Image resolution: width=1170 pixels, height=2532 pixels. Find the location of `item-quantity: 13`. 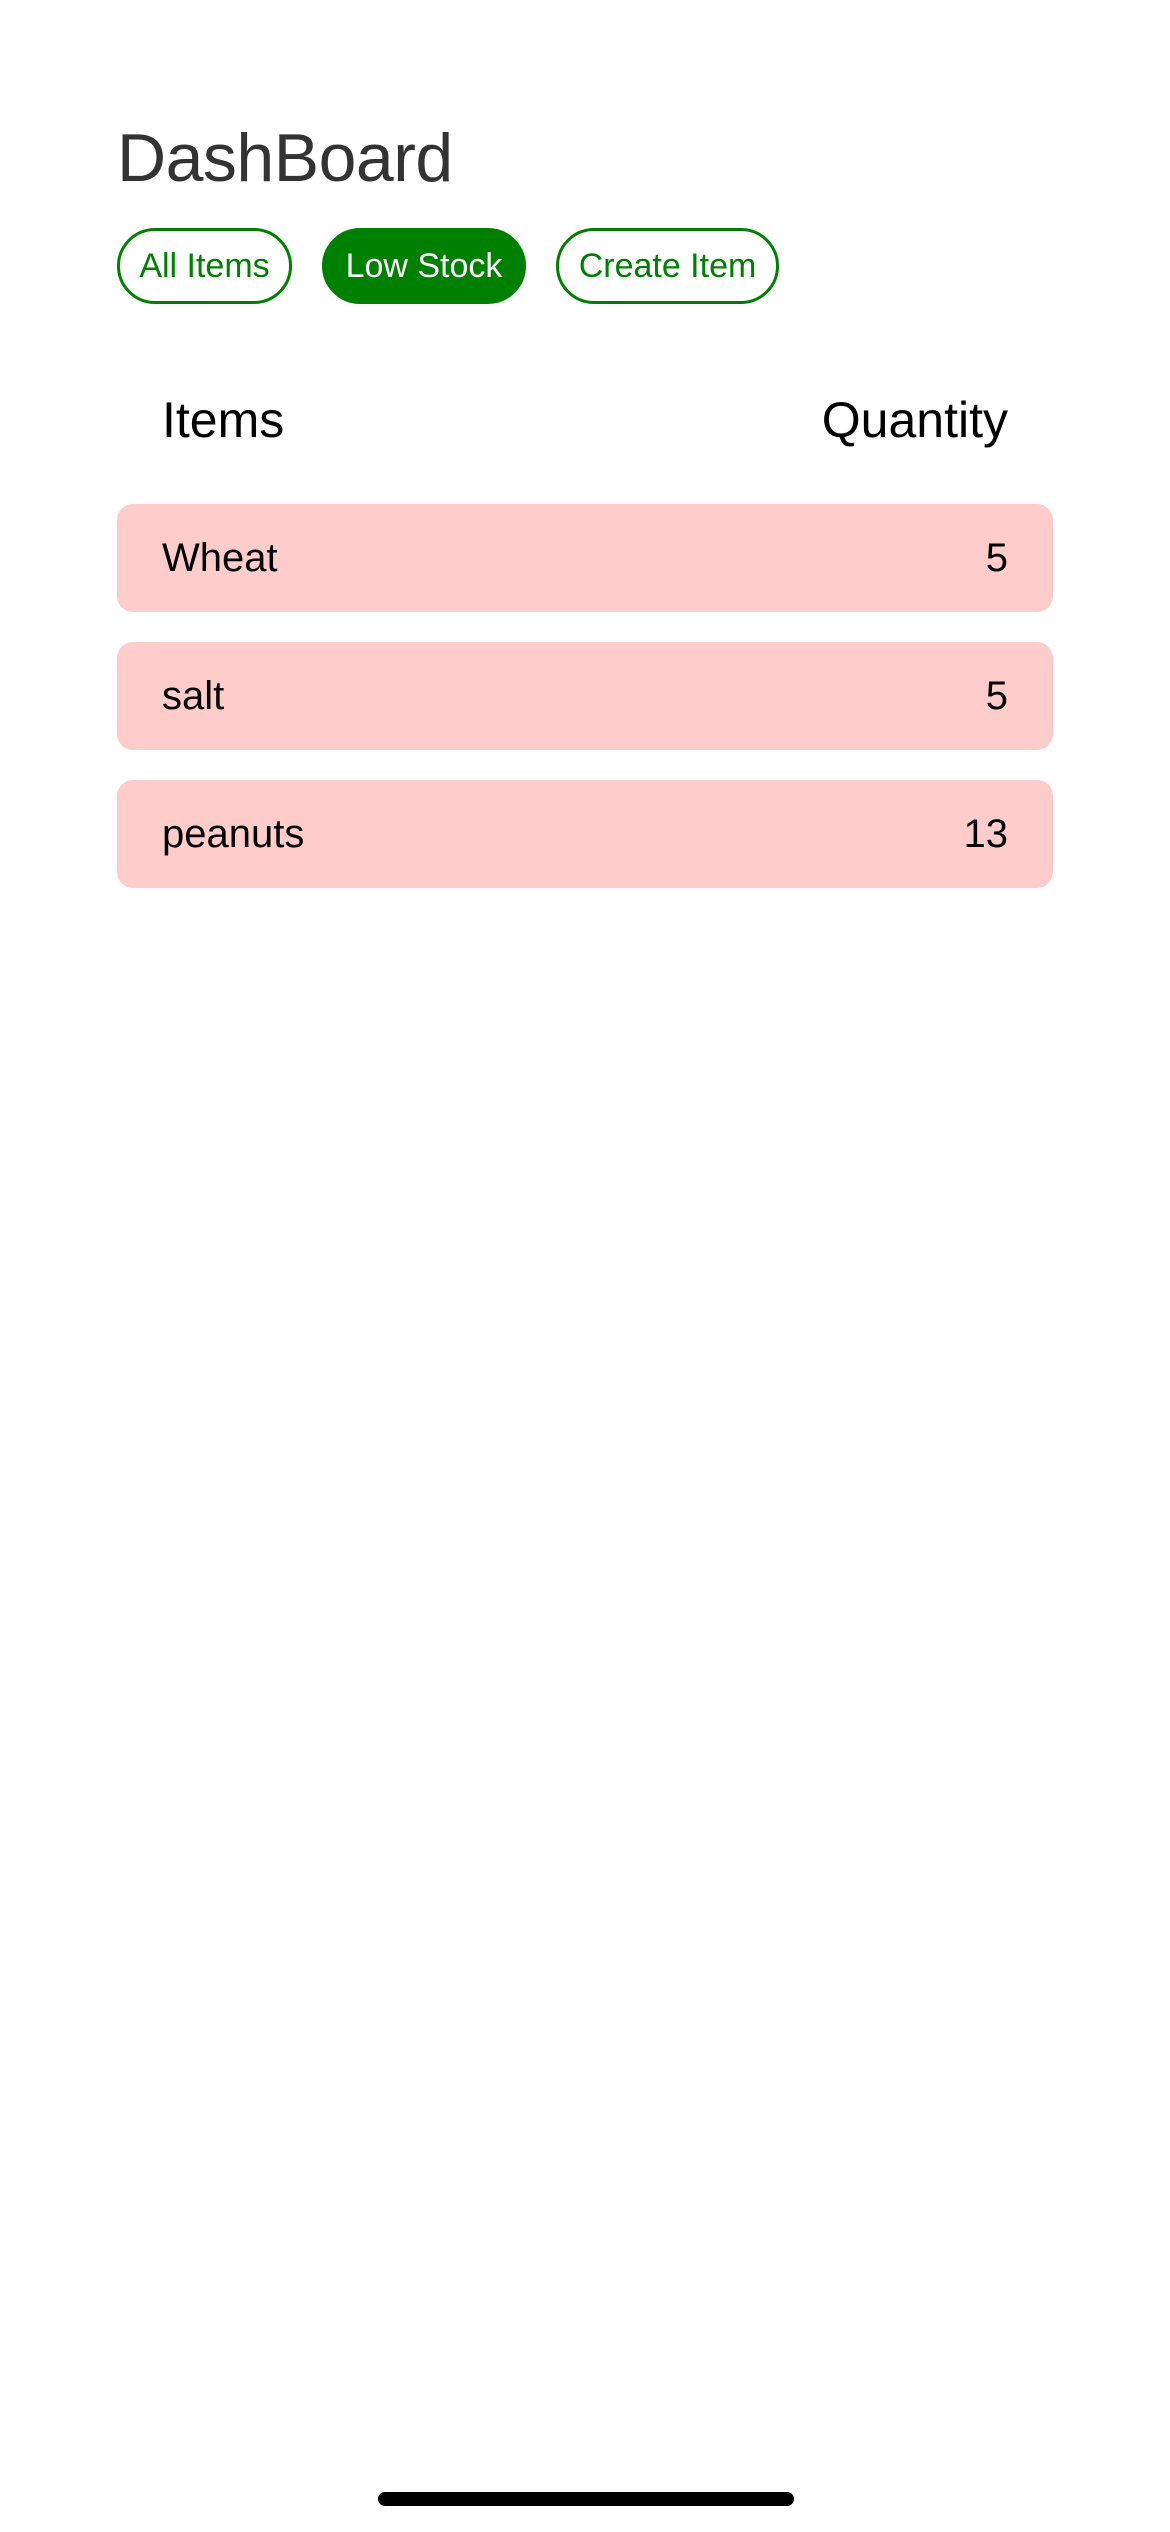

item-quantity: 13 is located at coordinates (986, 833).